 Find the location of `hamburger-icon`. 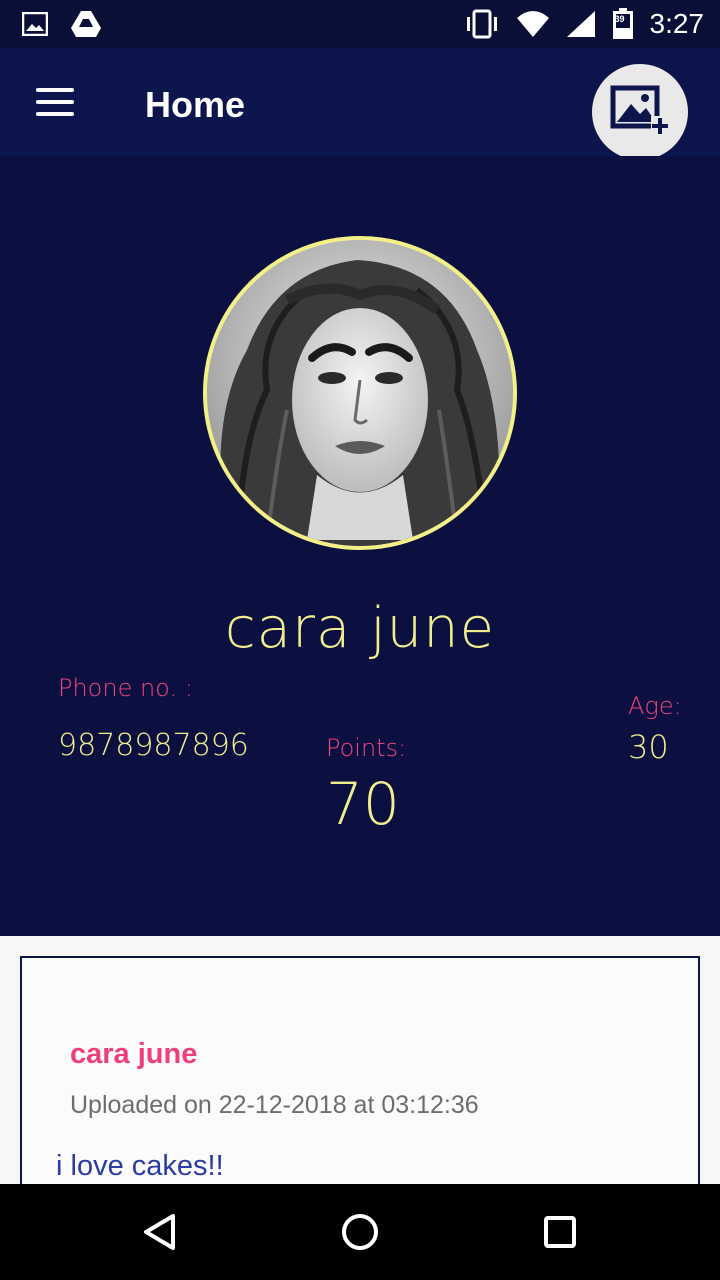

hamburger-icon is located at coordinates (56, 102).